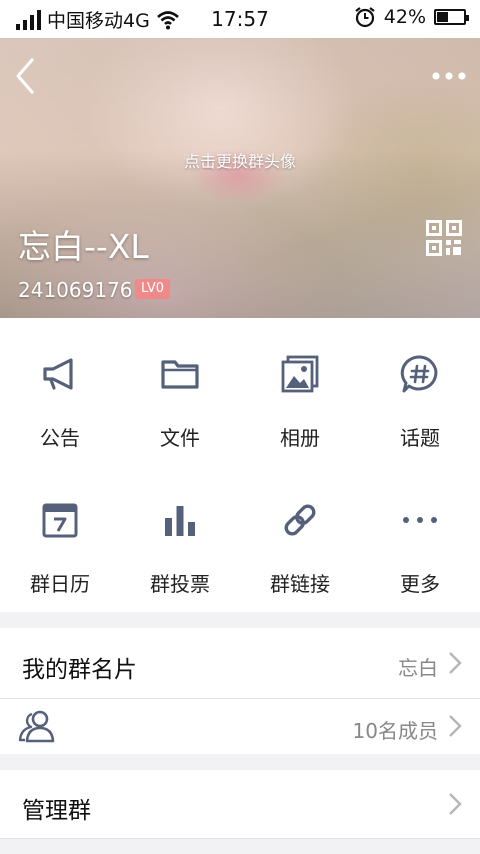 This screenshot has width=480, height=854. Describe the element at coordinates (365, 17) in the screenshot. I see `alarm-icon` at that location.